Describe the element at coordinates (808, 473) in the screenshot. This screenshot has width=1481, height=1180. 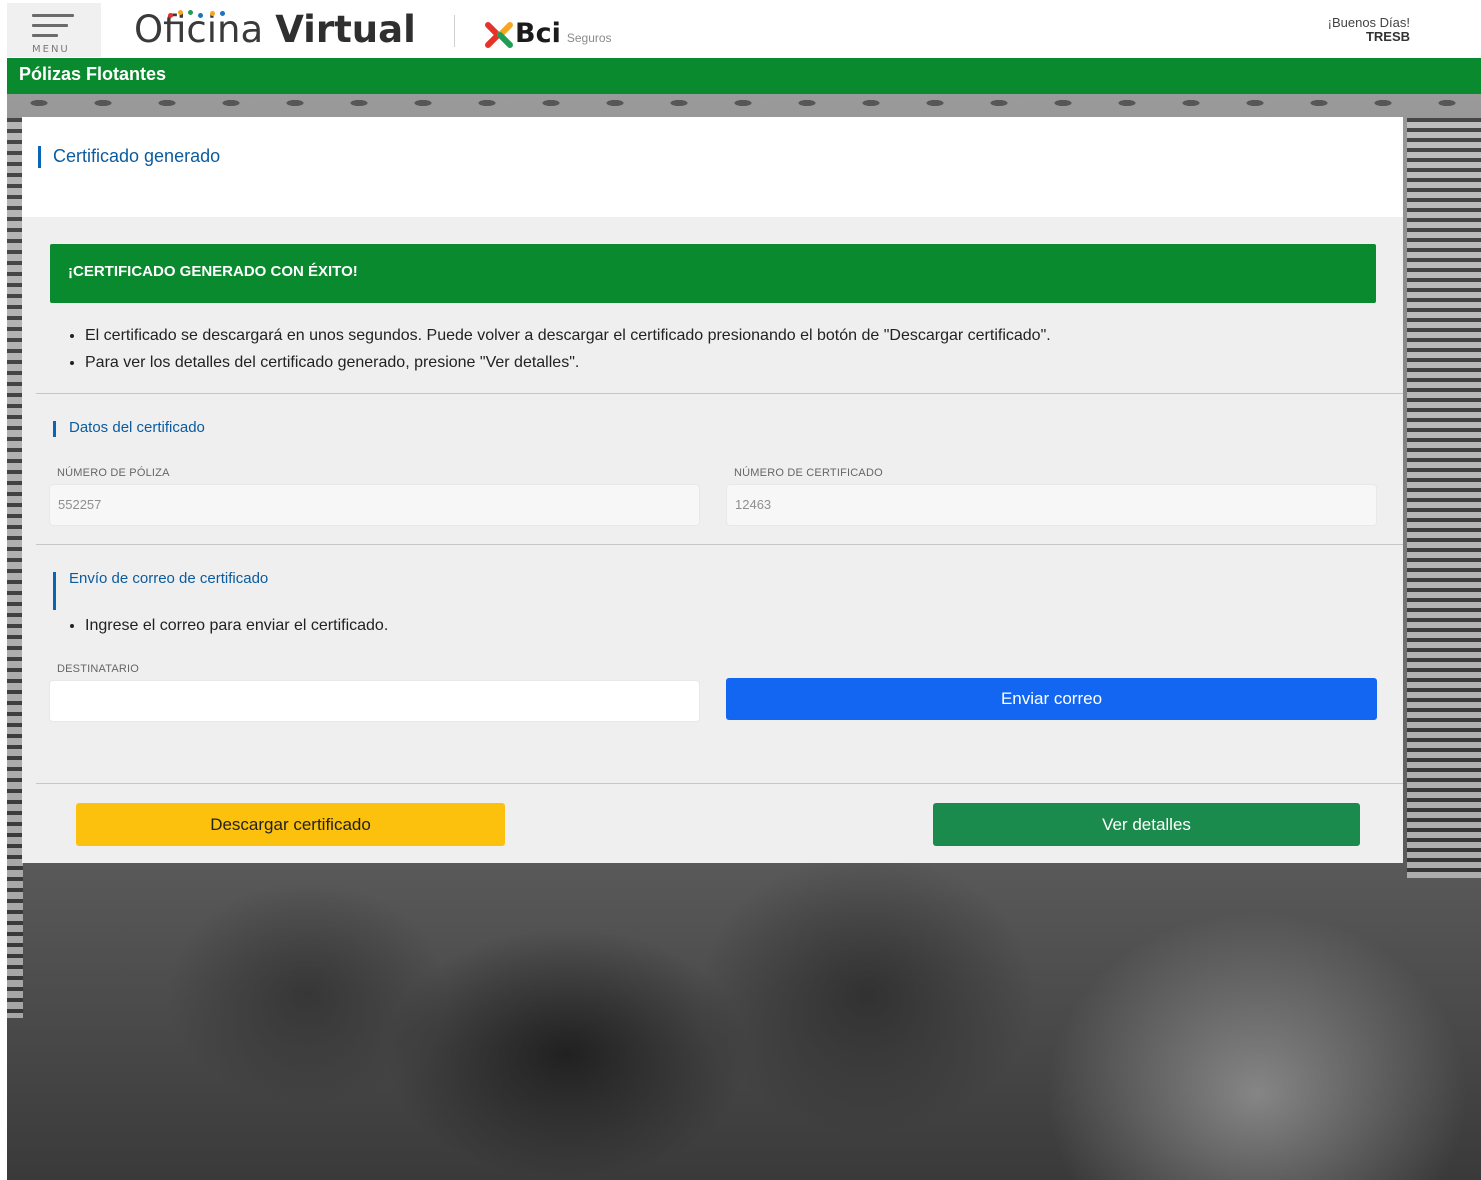
I see `certificate-number-label: NÚMERO DE CERTIFICADO` at that location.